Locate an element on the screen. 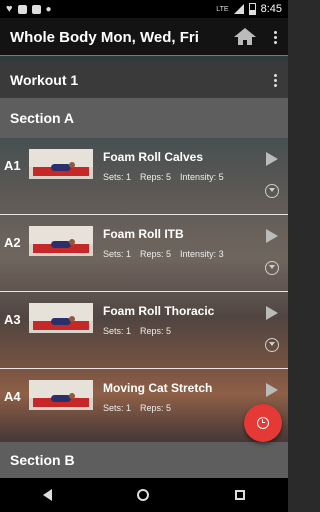 The height and width of the screenshot is (512, 320). workout-header: Workout 1 is located at coordinates (144, 80).